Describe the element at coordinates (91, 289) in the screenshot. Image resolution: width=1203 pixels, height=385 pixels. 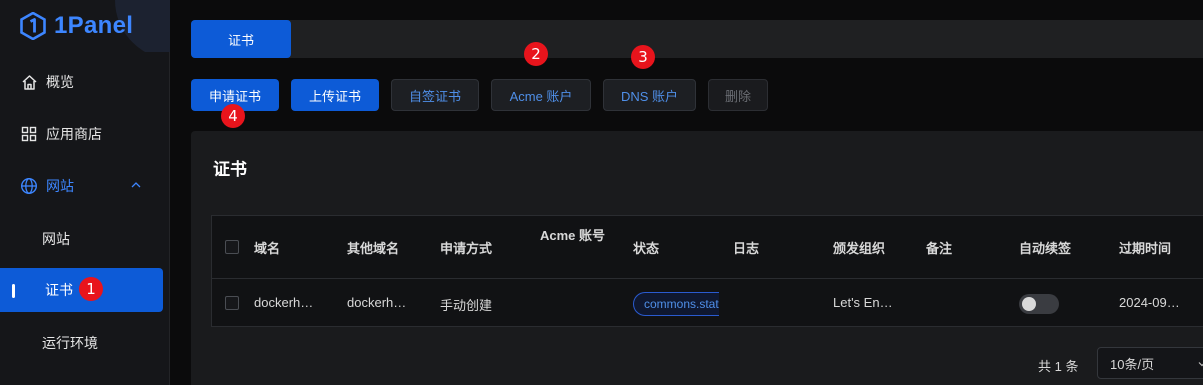
I see `annotation-badge-1: 1` at that location.